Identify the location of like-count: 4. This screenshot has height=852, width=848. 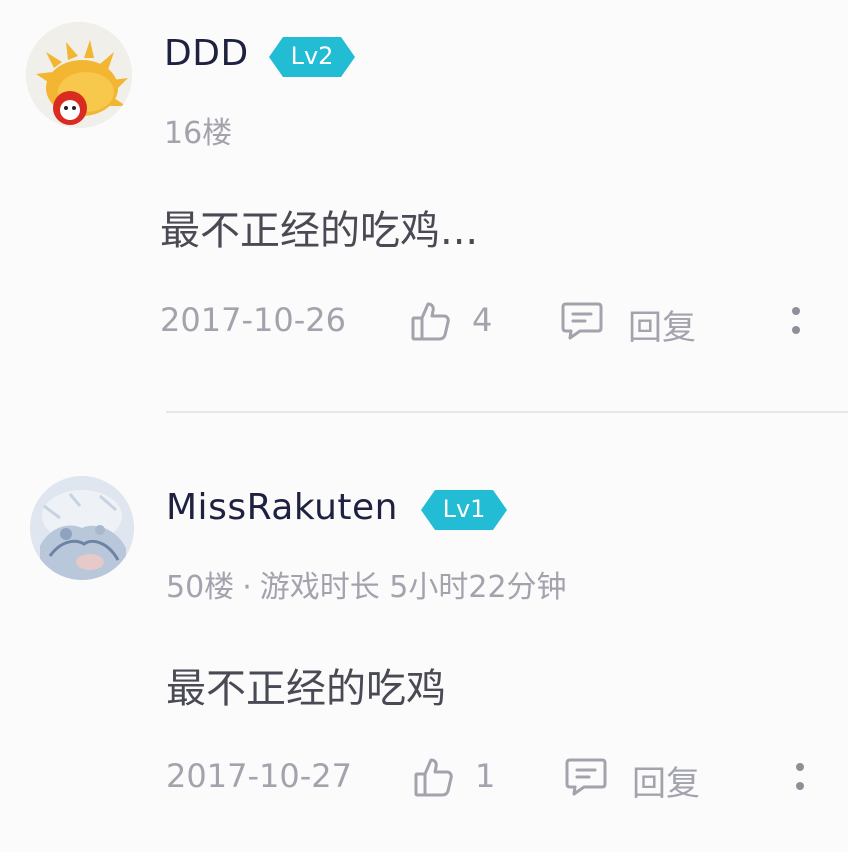
(482, 320).